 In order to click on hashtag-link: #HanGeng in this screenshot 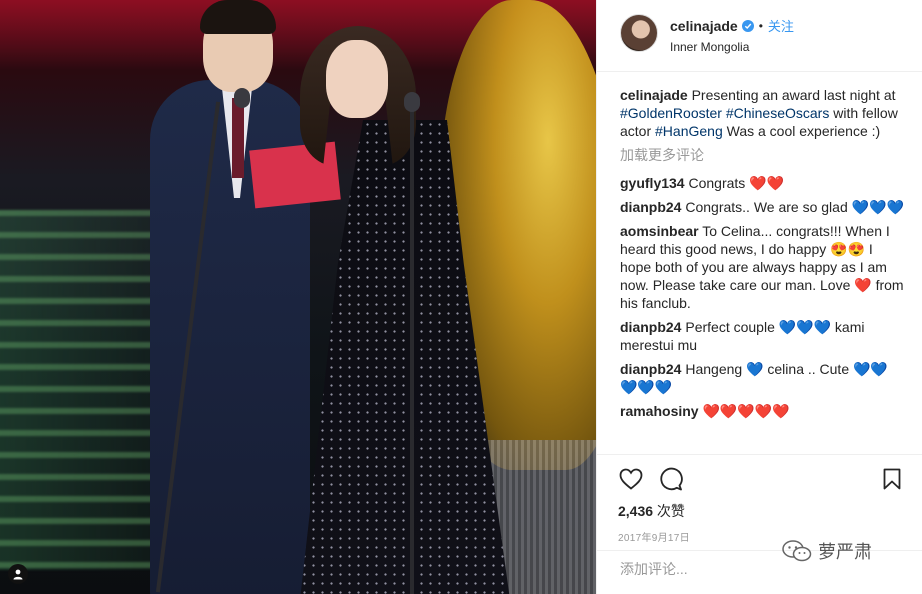, I will do `click(689, 131)`.